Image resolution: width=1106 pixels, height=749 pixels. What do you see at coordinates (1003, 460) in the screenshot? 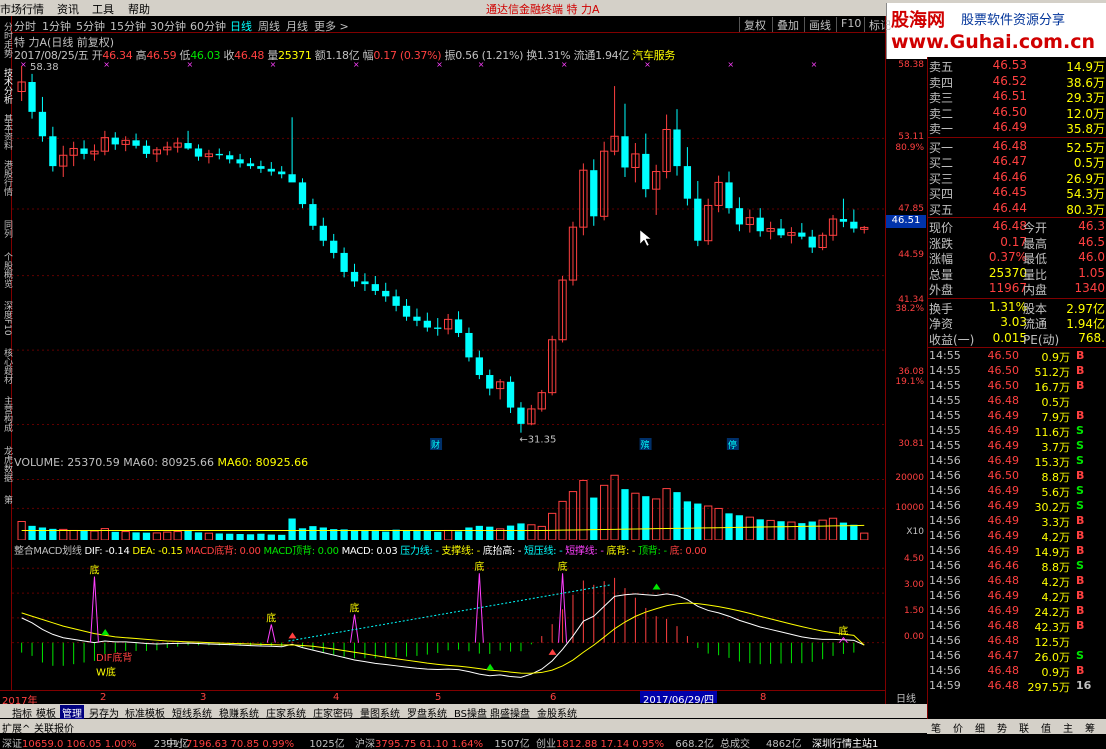
I see `tick-price: 46.49` at bounding box center [1003, 460].